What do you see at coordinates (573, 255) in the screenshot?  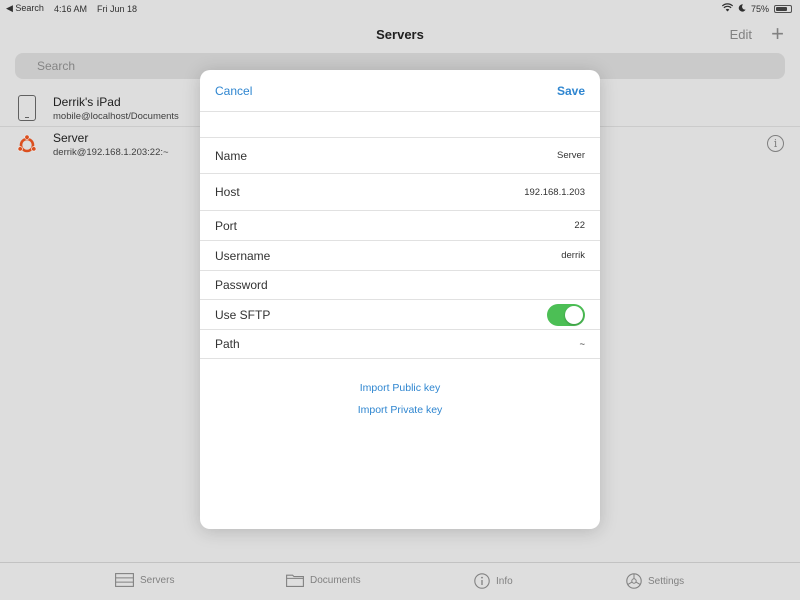 I see `field-value: derrik` at bounding box center [573, 255].